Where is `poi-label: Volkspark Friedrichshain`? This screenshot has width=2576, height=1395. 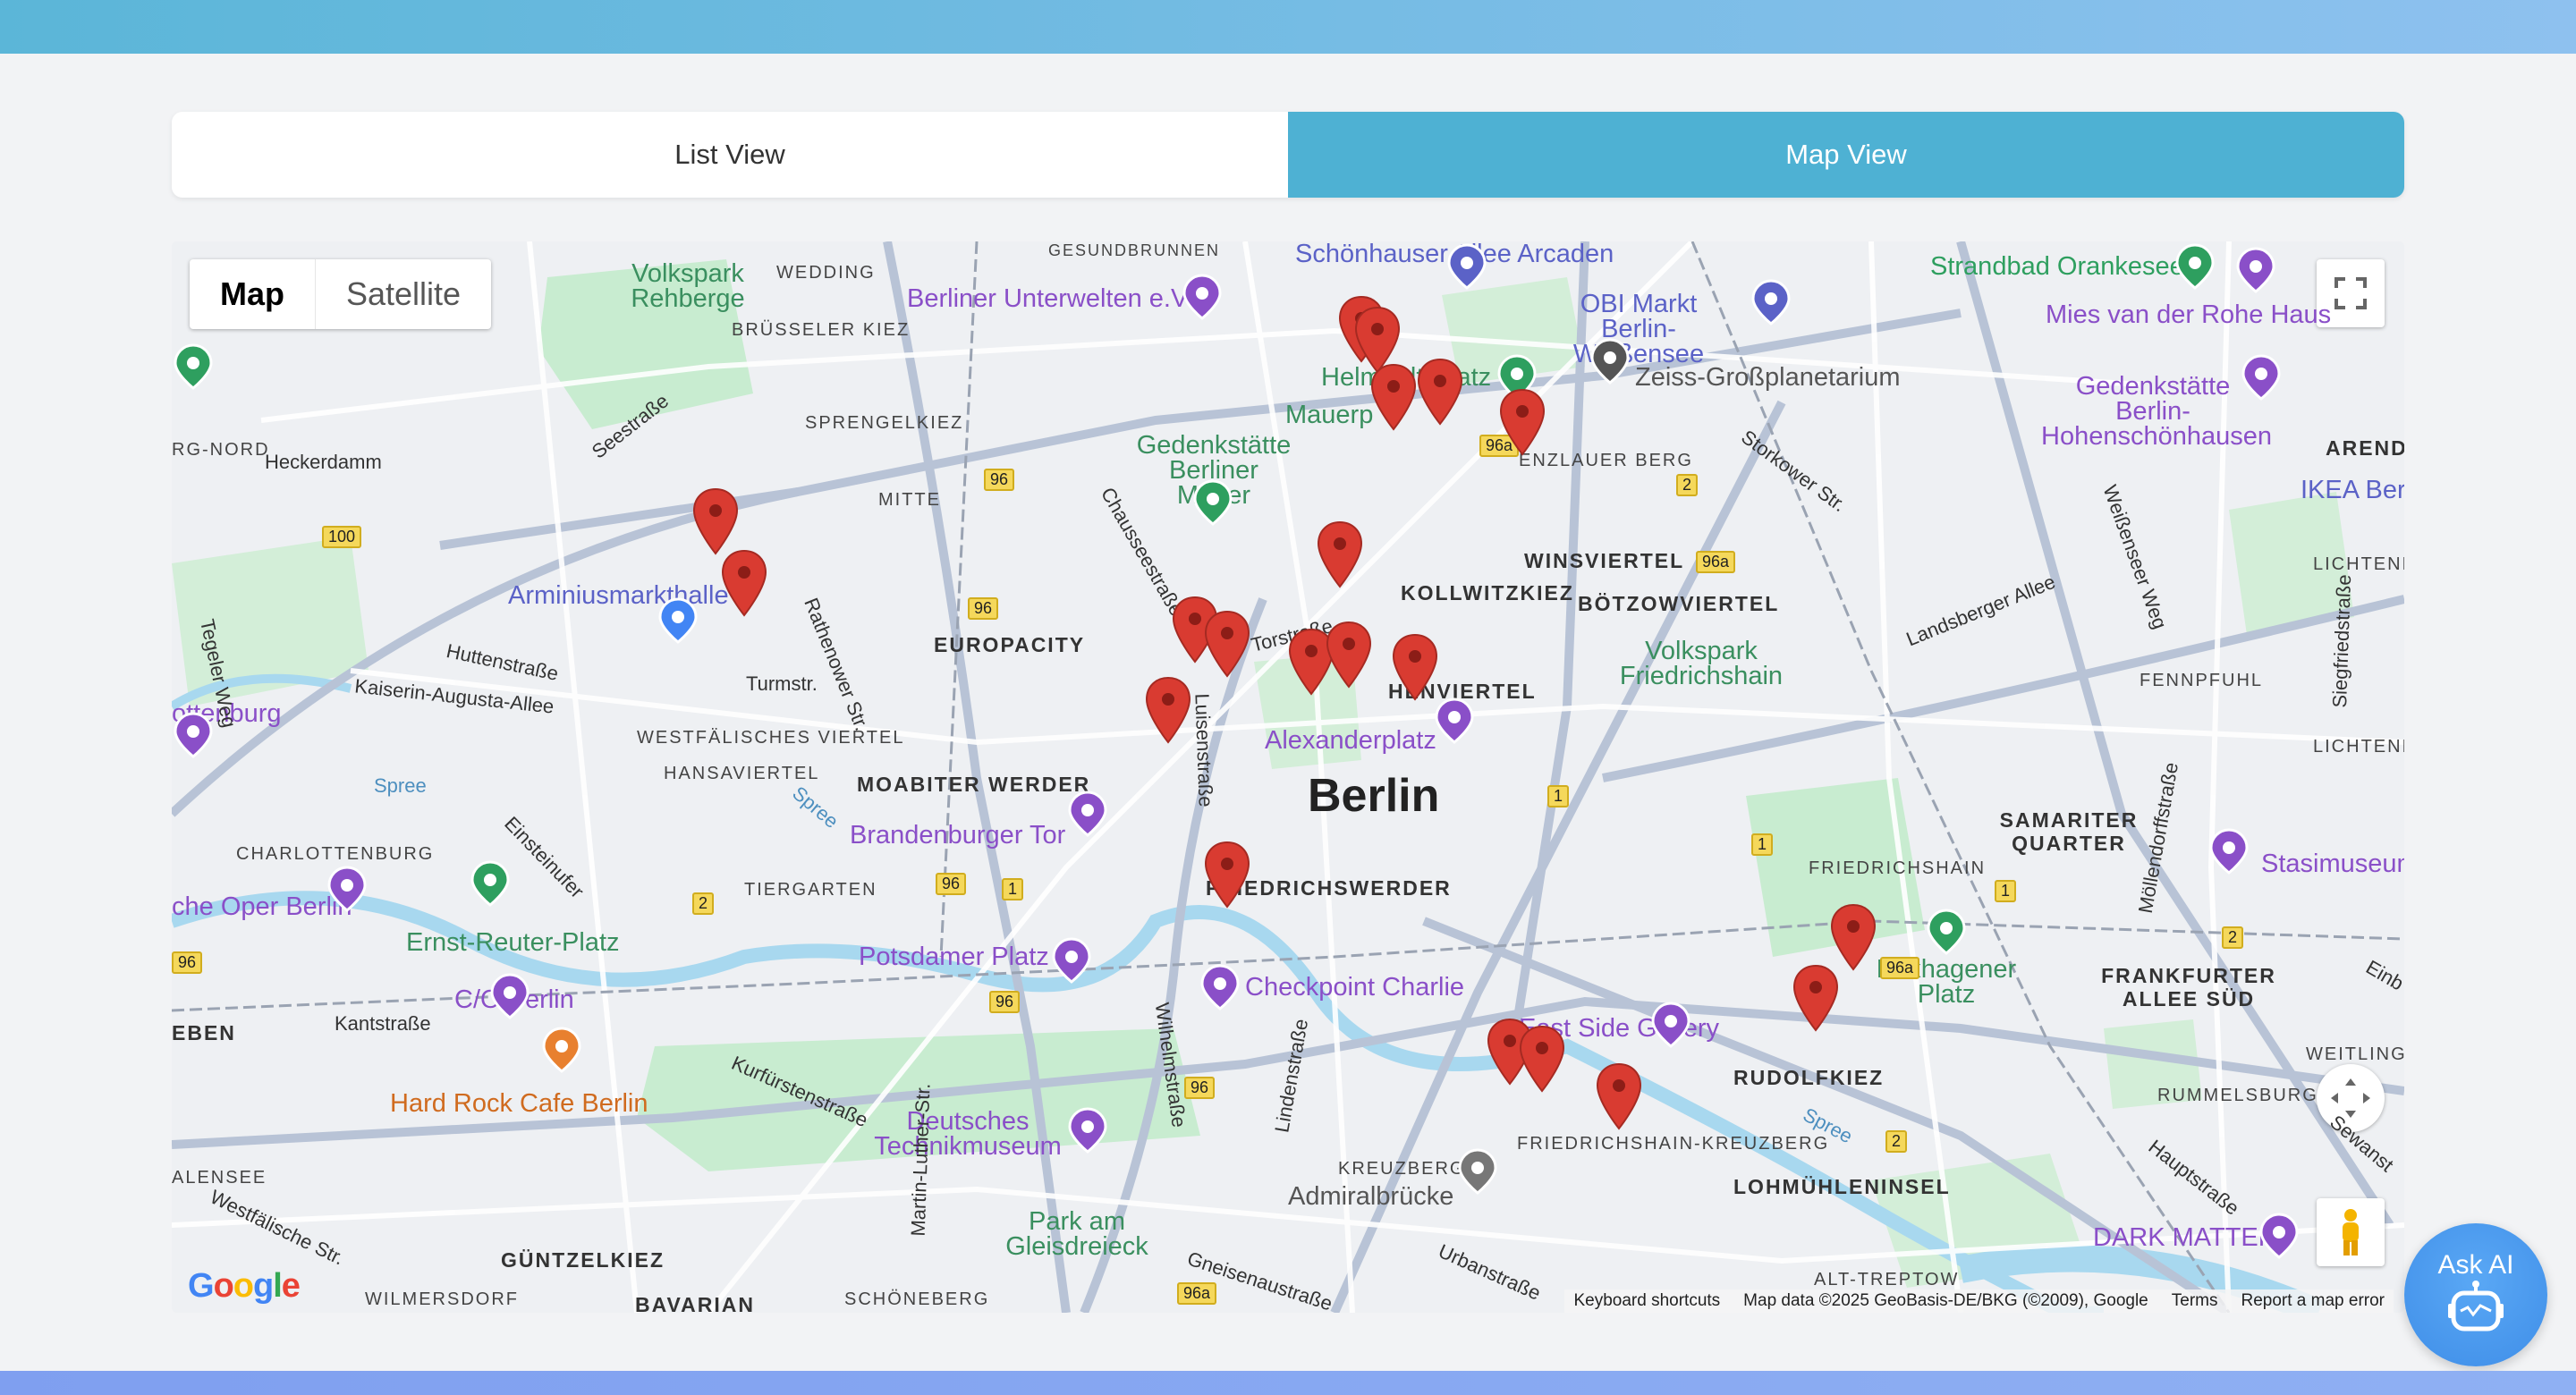
poi-label: Volkspark Friedrichshain is located at coordinates (1701, 663).